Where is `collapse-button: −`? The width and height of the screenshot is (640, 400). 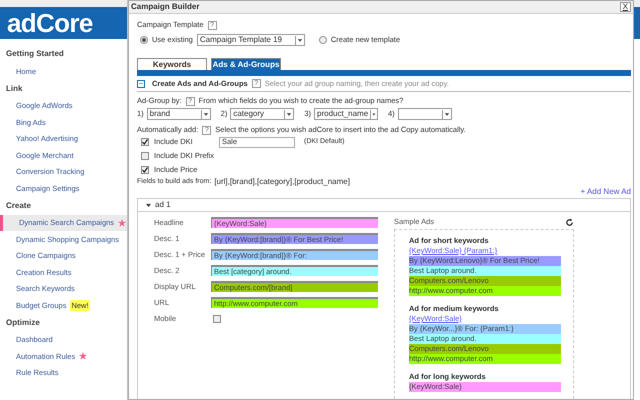 collapse-button: − is located at coordinates (141, 84).